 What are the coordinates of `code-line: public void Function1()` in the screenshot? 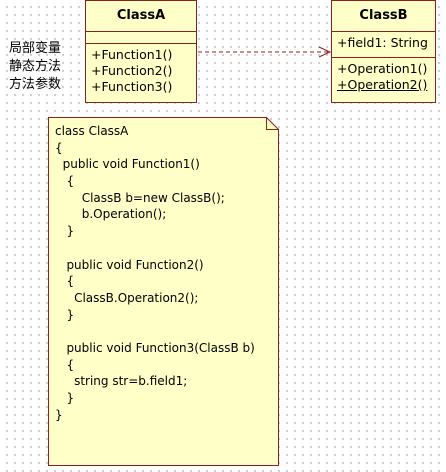 It's located at (127, 164).